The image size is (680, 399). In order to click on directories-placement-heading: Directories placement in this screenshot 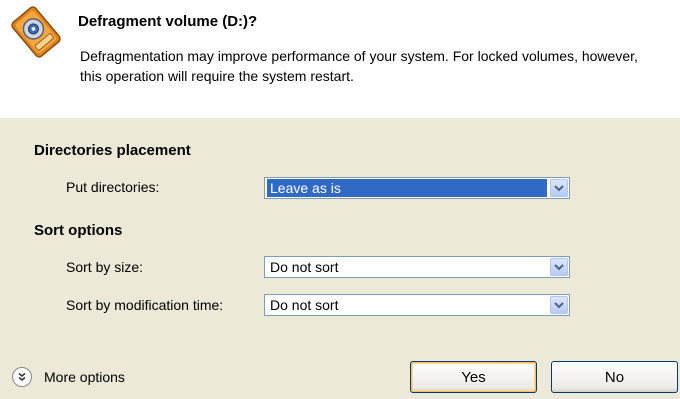, I will do `click(112, 150)`.